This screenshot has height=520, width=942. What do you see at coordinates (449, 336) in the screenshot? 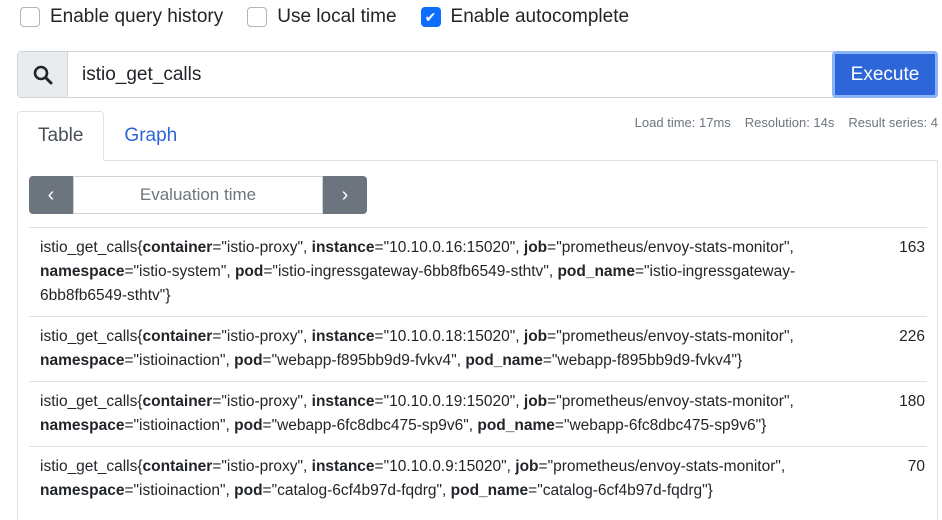
I see `label-value: 10.10.0.18:15020` at bounding box center [449, 336].